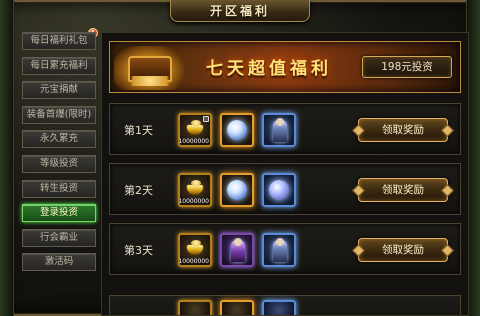 The width and height of the screenshot is (480, 316). I want to click on window-title: 开区福利, so click(239, 11).